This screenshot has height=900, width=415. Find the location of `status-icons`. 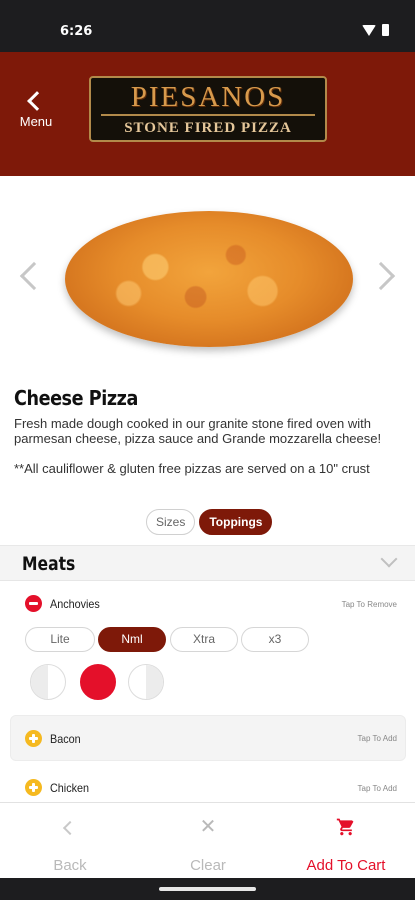

status-icons is located at coordinates (375, 30).